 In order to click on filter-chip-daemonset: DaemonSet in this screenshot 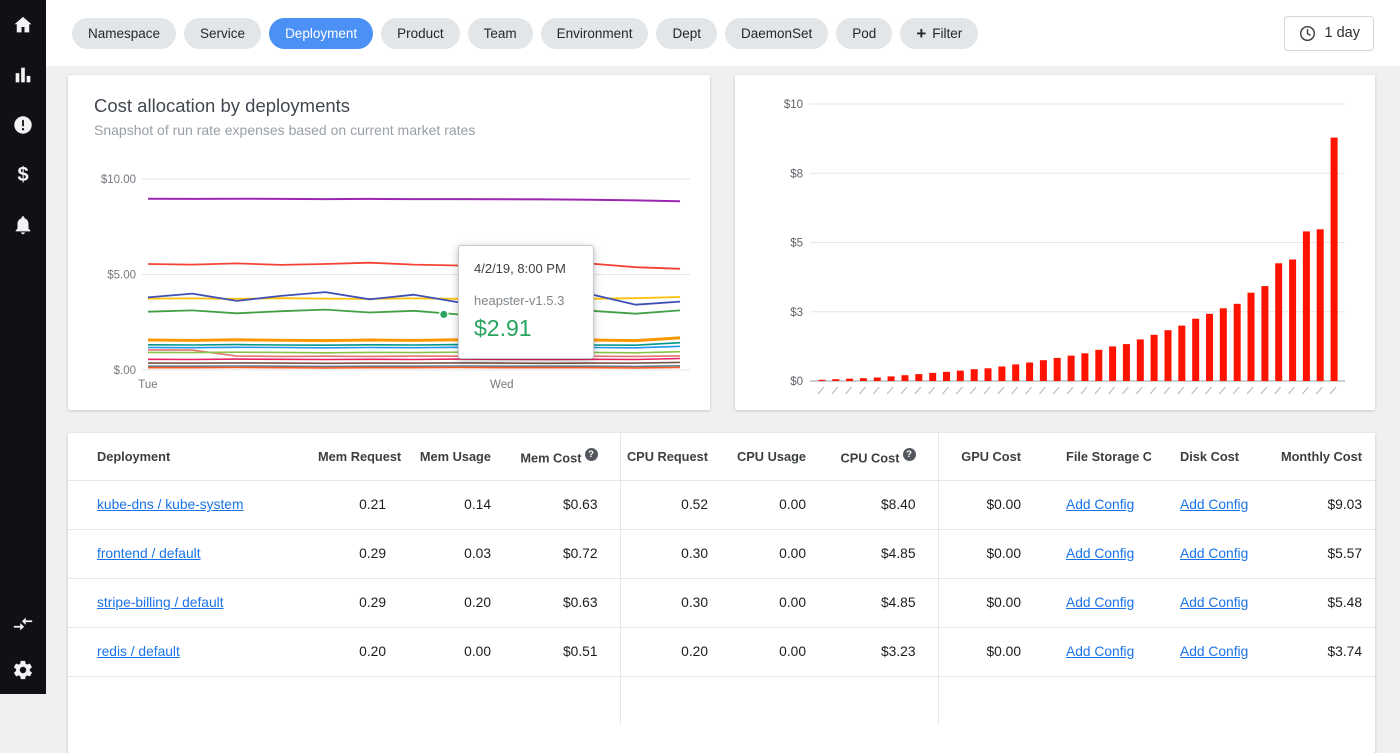, I will do `click(776, 33)`.